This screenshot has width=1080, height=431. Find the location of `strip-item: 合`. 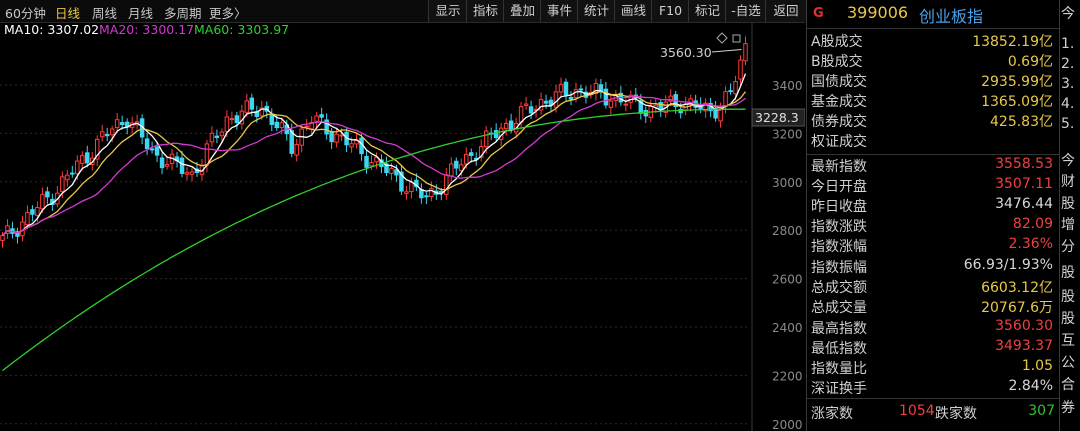

strip-item: 合 is located at coordinates (1068, 384).